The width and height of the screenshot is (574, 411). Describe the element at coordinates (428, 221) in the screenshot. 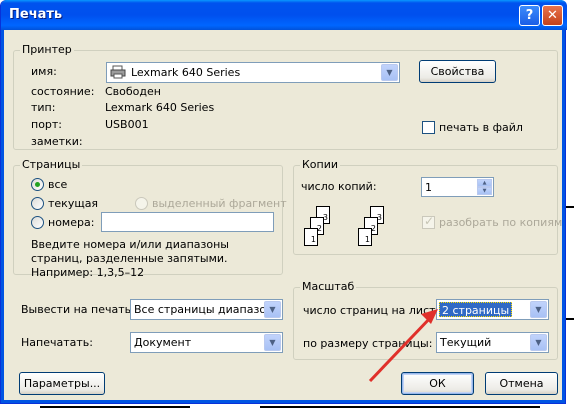

I see `collate-checkbox` at that location.